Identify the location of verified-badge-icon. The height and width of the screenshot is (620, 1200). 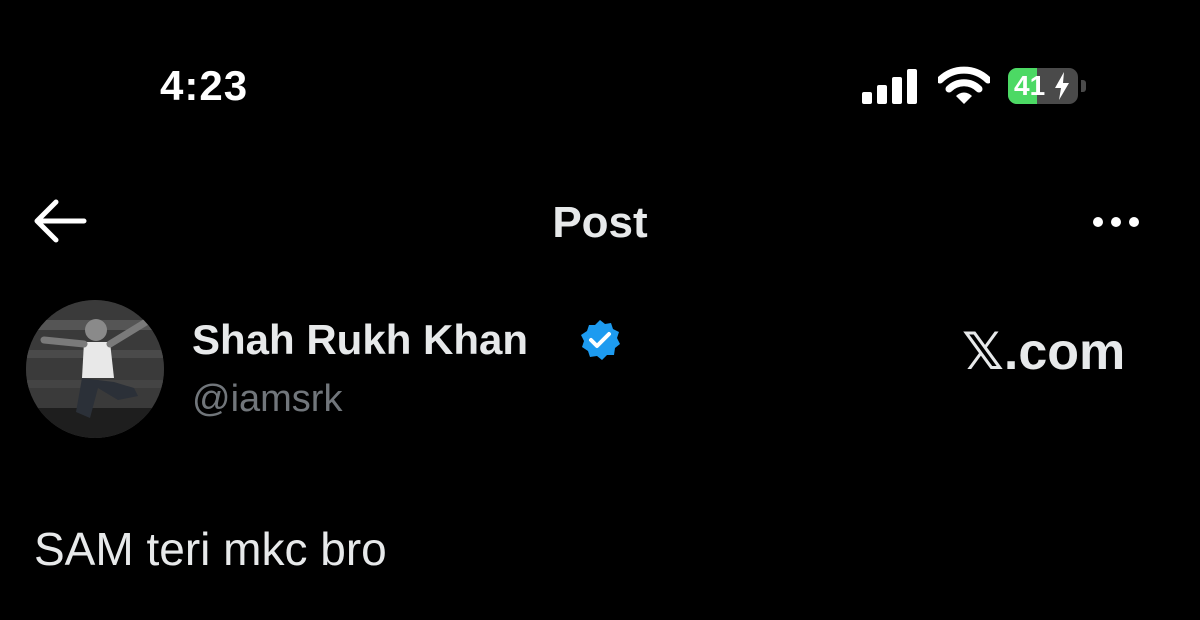
(600, 340).